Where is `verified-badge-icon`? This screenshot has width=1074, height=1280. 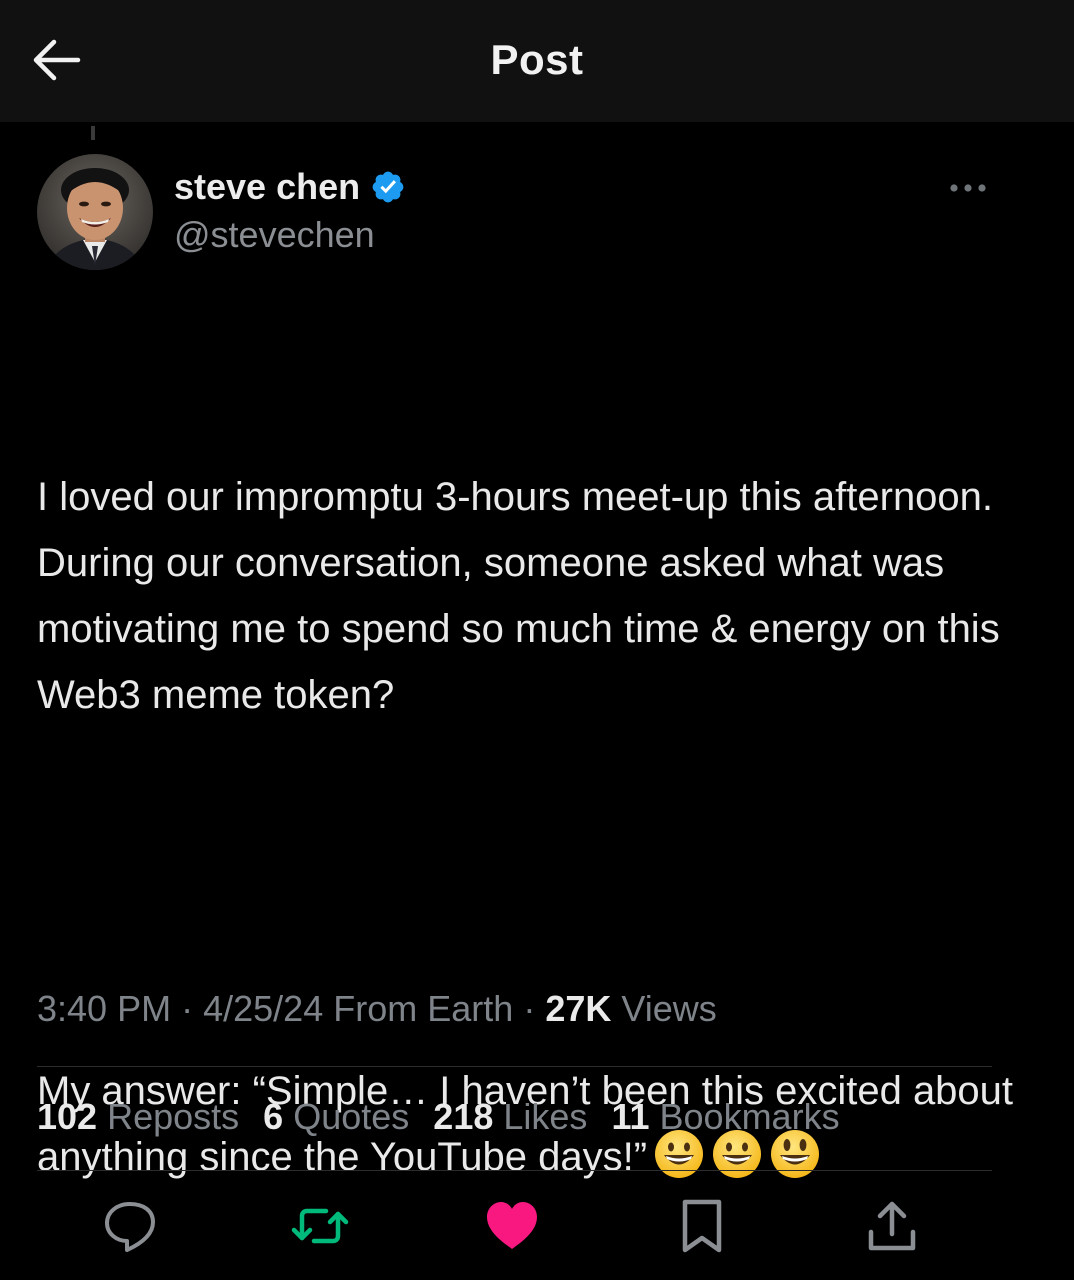
verified-badge-icon is located at coordinates (388, 187).